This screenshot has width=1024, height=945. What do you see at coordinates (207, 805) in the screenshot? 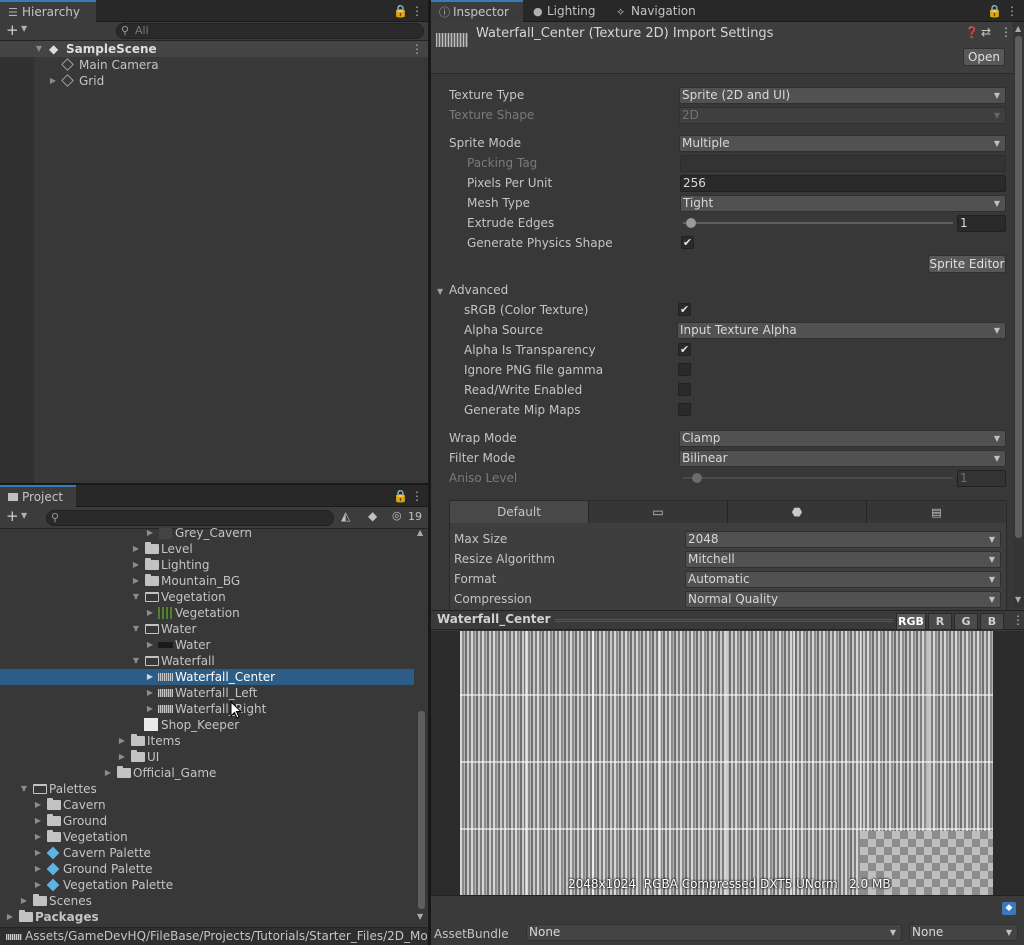
I see `tree-item-cavern: ▶ Cavern` at bounding box center [207, 805].